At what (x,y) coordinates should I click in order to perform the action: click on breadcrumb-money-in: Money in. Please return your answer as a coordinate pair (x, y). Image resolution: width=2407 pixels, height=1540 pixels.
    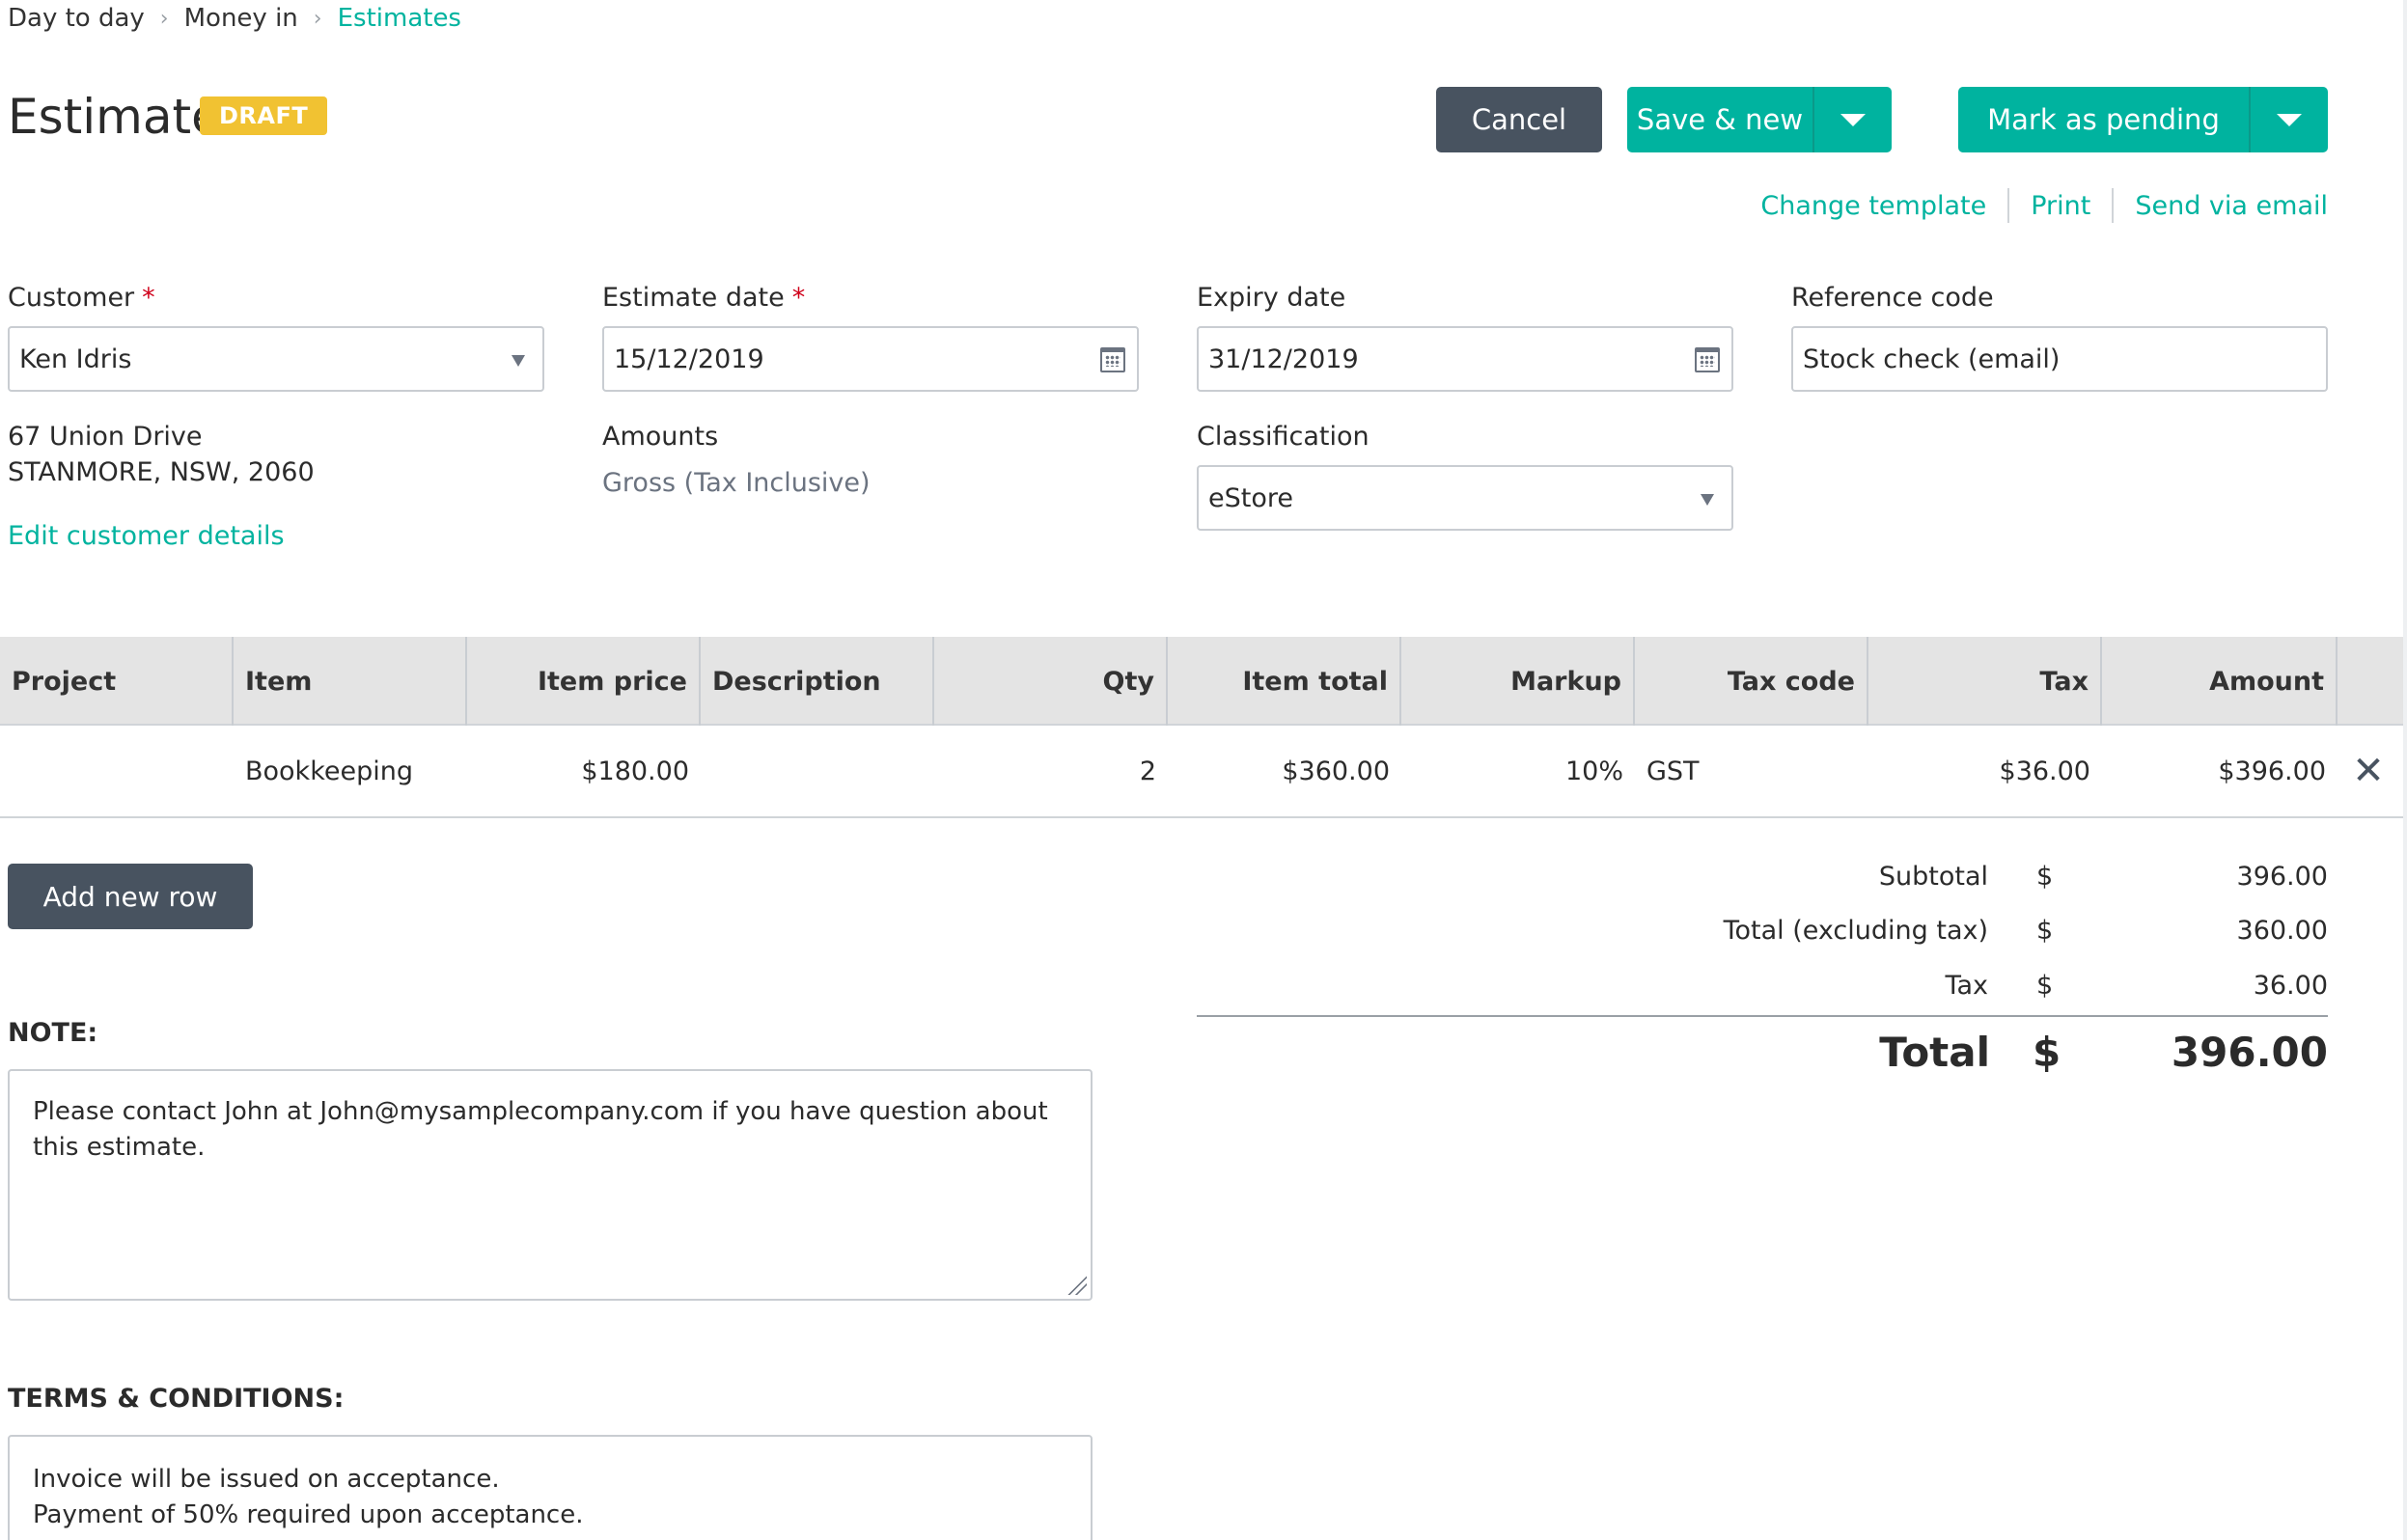
    Looking at the image, I should click on (241, 18).